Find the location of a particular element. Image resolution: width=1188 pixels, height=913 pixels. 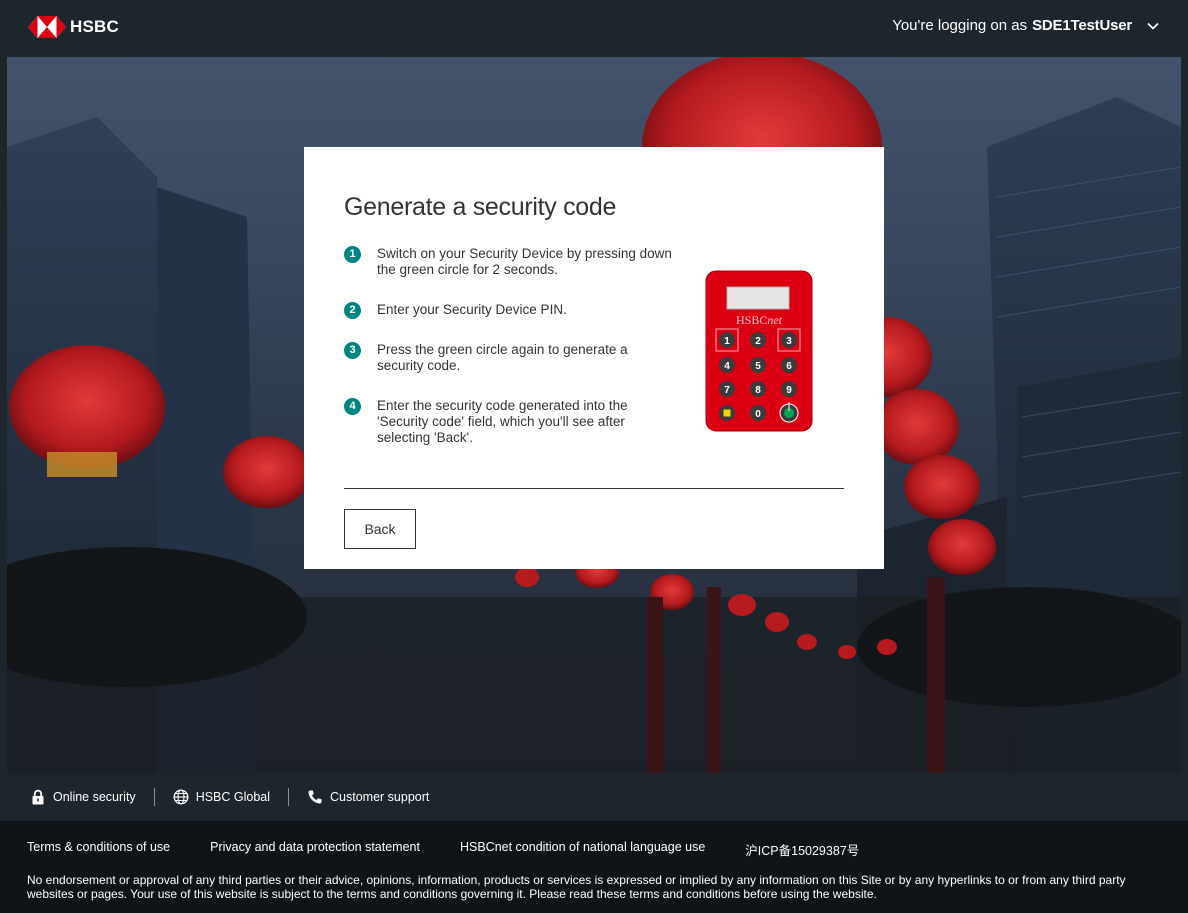

dialog-divider is located at coordinates (594, 488).